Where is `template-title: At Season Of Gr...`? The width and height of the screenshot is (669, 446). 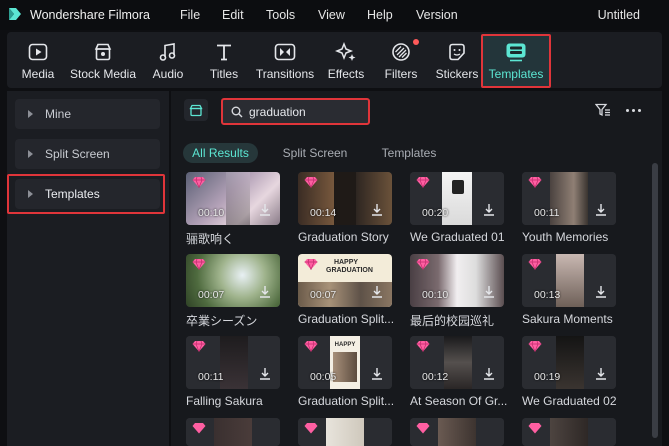 template-title: At Season Of Gr... is located at coordinates (459, 401).